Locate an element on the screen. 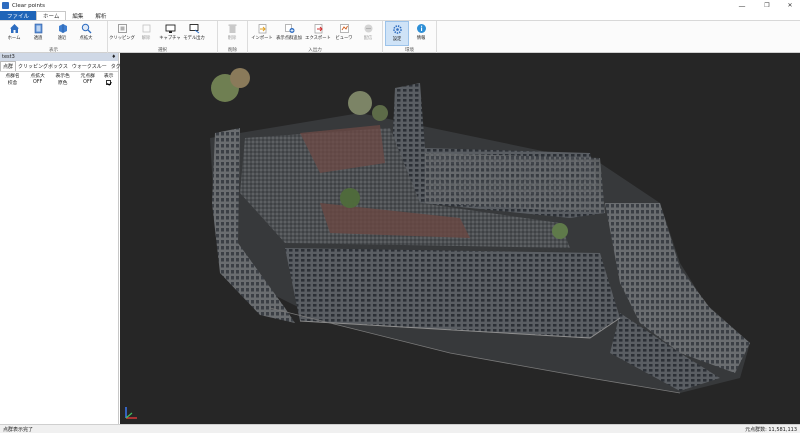 The height and width of the screenshot is (433, 800). col-enlarge: 点拡大 is located at coordinates (37, 75).